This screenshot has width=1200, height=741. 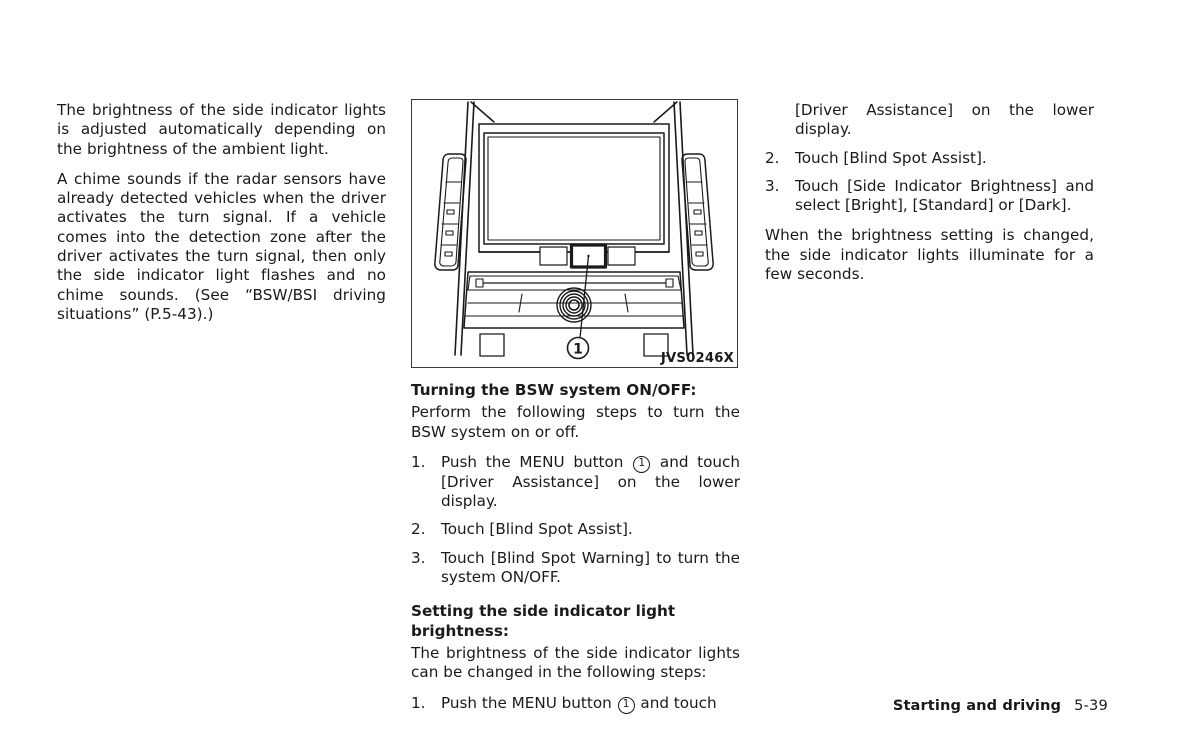 I want to click on step-text-after: and touch, so click(x=678, y=702).